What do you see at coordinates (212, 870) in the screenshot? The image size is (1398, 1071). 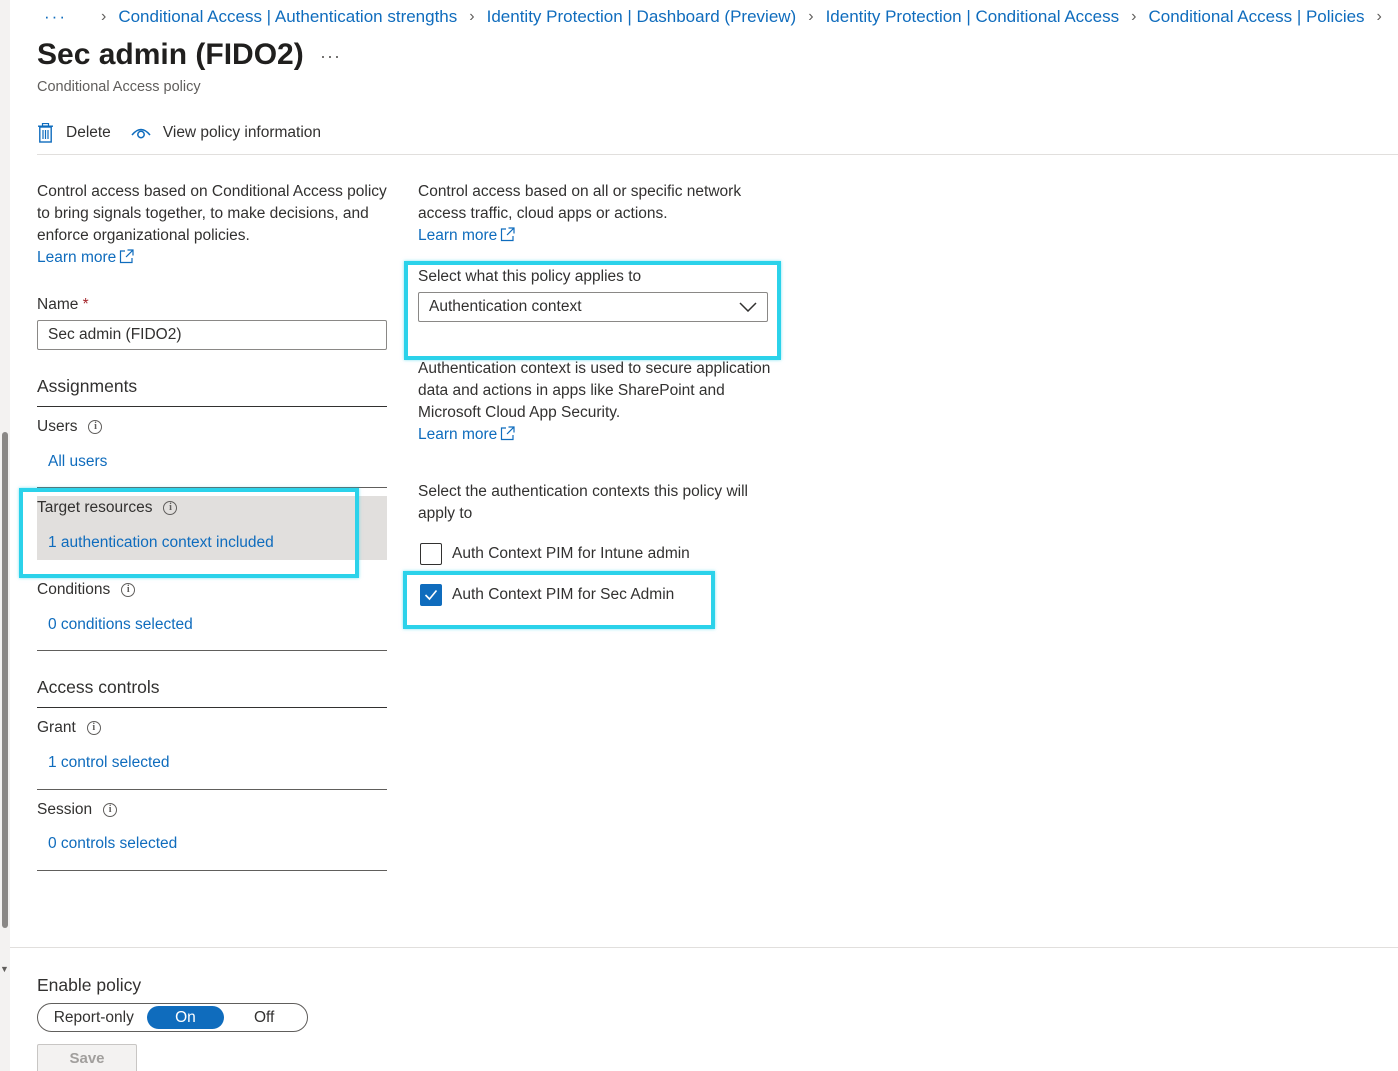 I see `session-divider` at bounding box center [212, 870].